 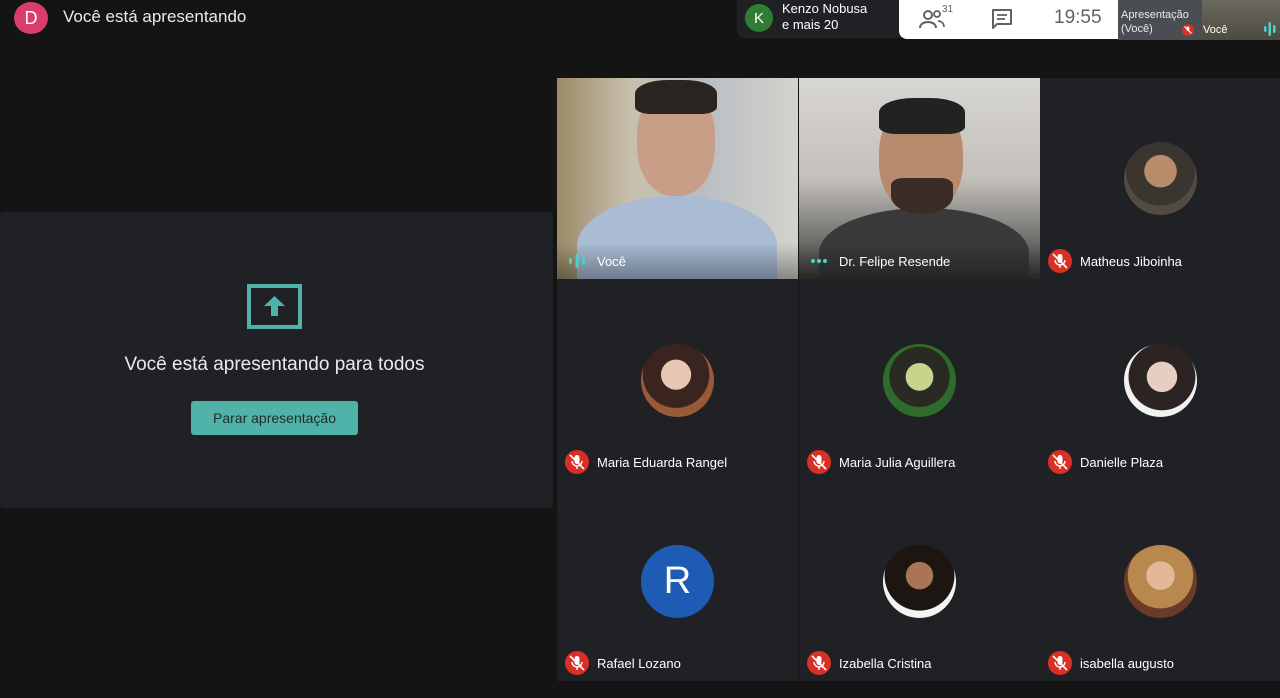 I want to click on presenting-message: Você está apresentando para todos, so click(x=274, y=364).